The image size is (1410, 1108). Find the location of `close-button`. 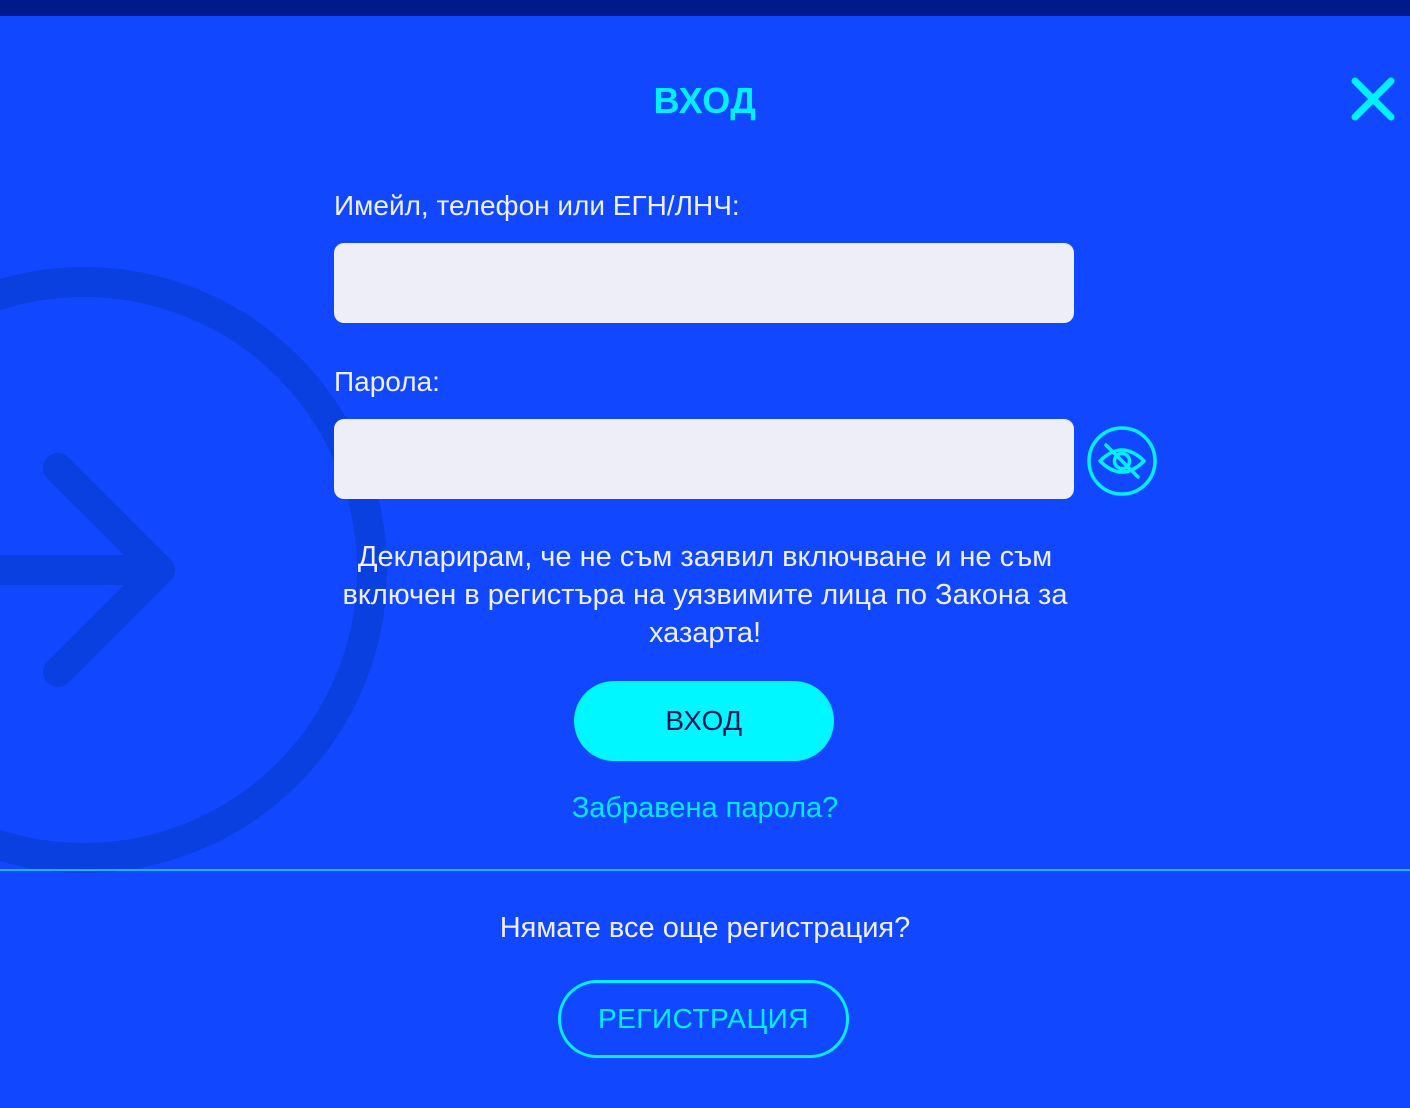

close-button is located at coordinates (1373, 99).